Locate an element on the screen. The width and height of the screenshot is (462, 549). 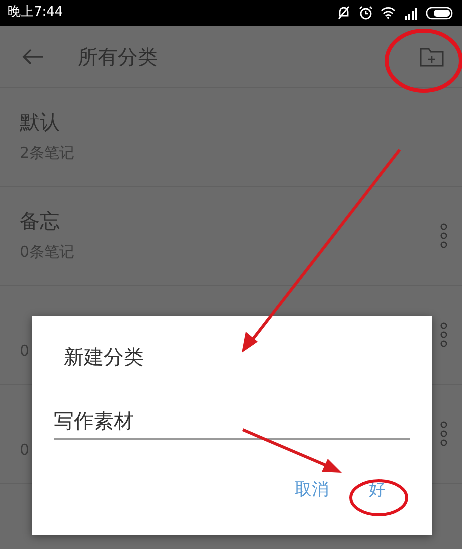
dialog-button: 取消 is located at coordinates (312, 491).